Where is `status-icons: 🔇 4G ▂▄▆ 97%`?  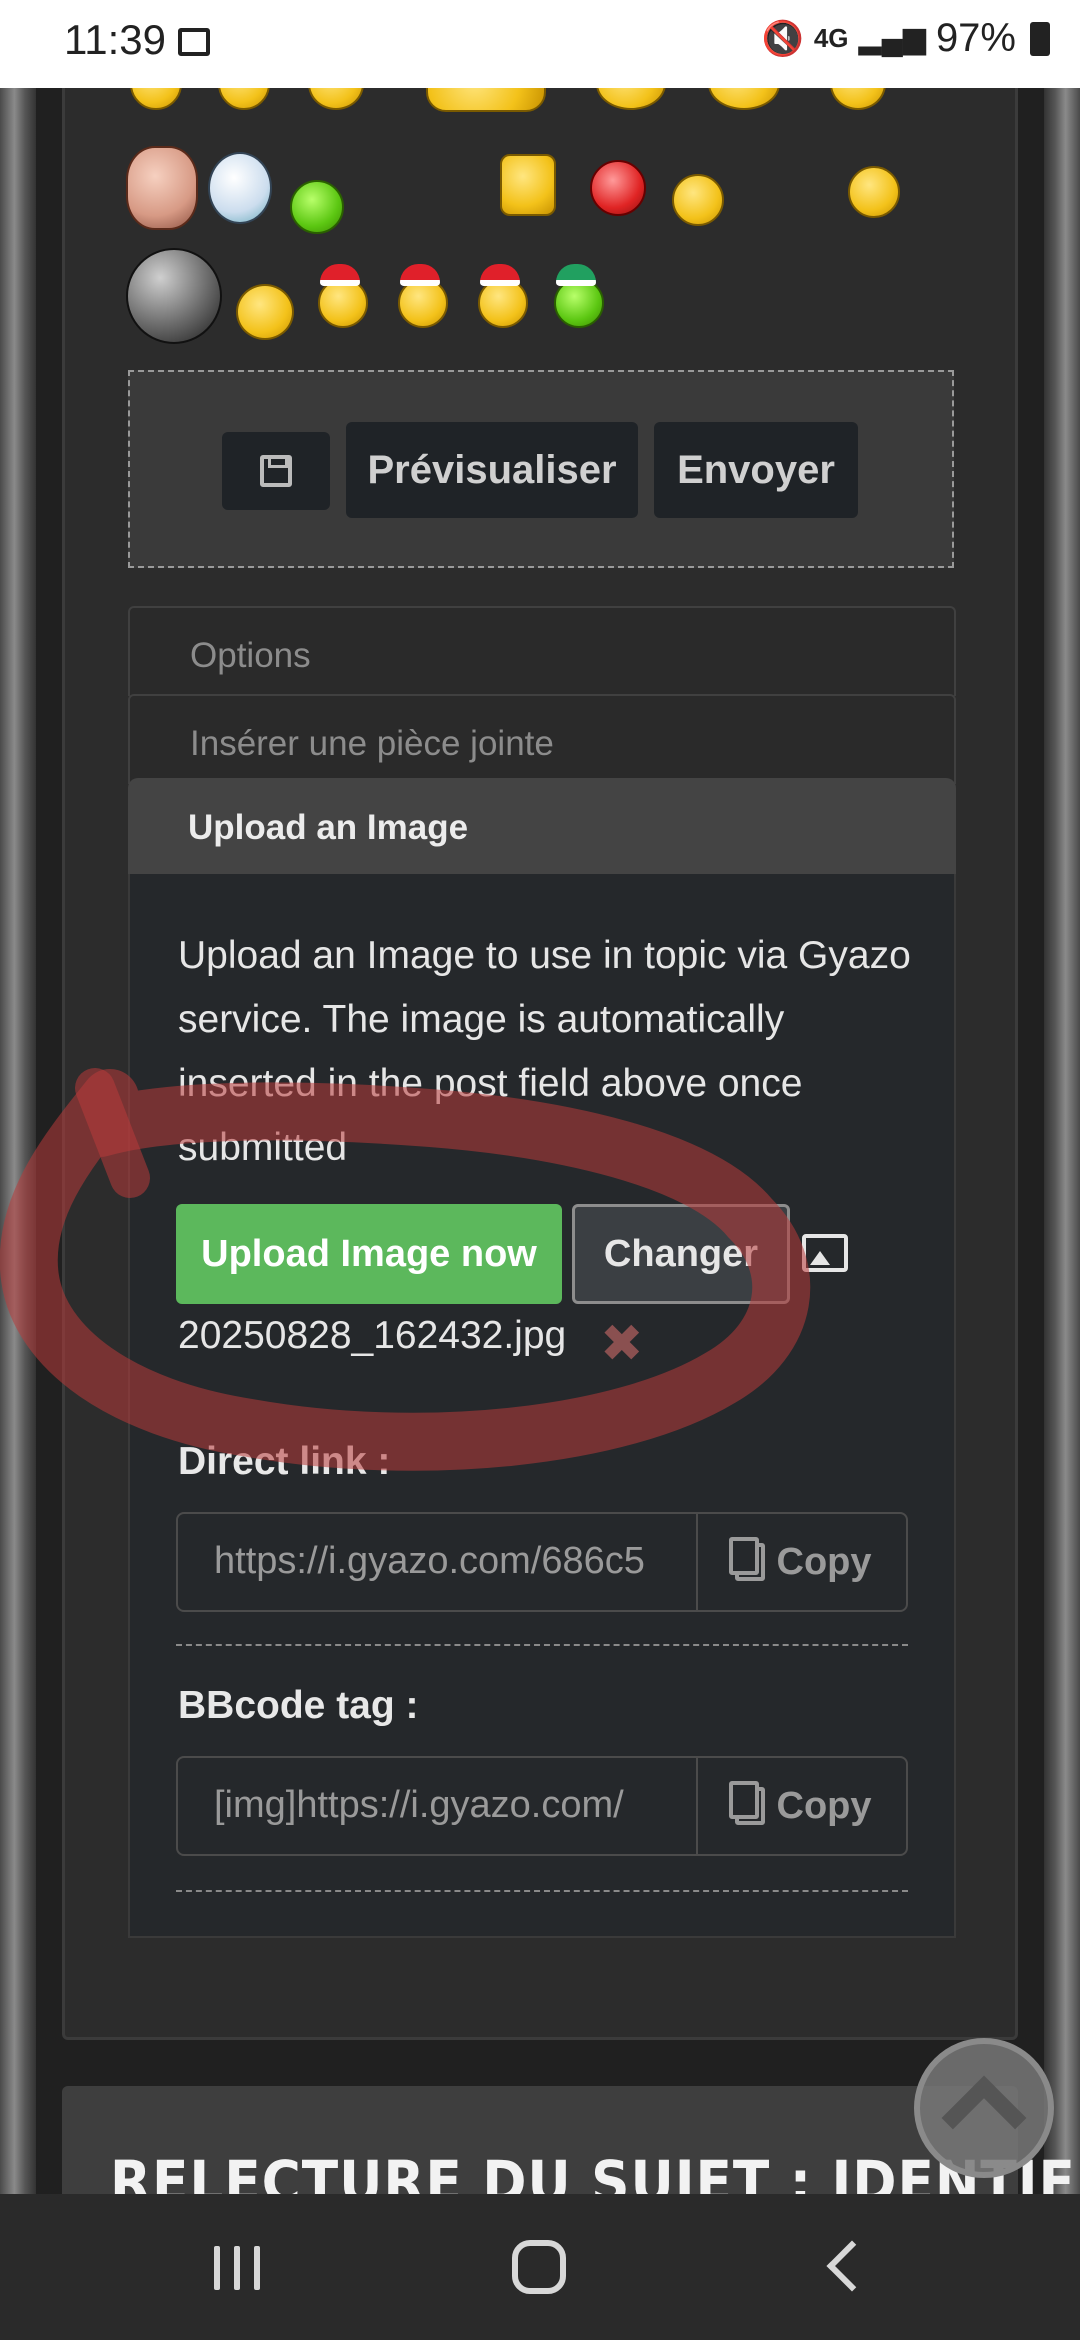
status-icons: 🔇 4G ▂▄▆ 97% is located at coordinates (905, 38).